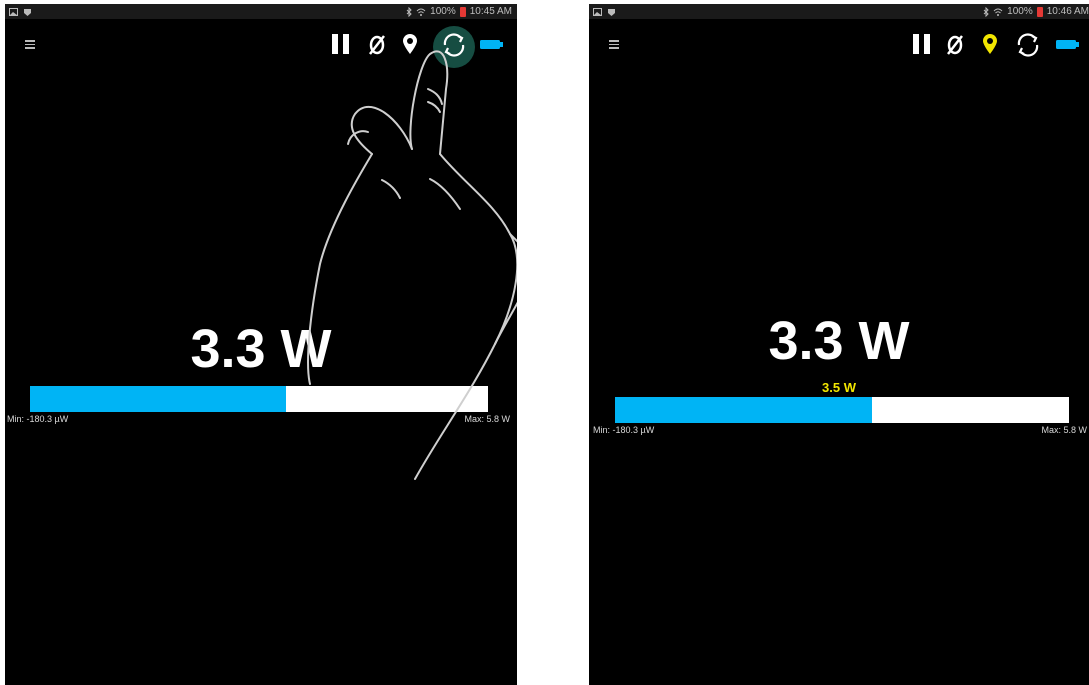 This screenshot has height=685, width=1089. I want to click on marker-value: 3.5 W, so click(839, 387).